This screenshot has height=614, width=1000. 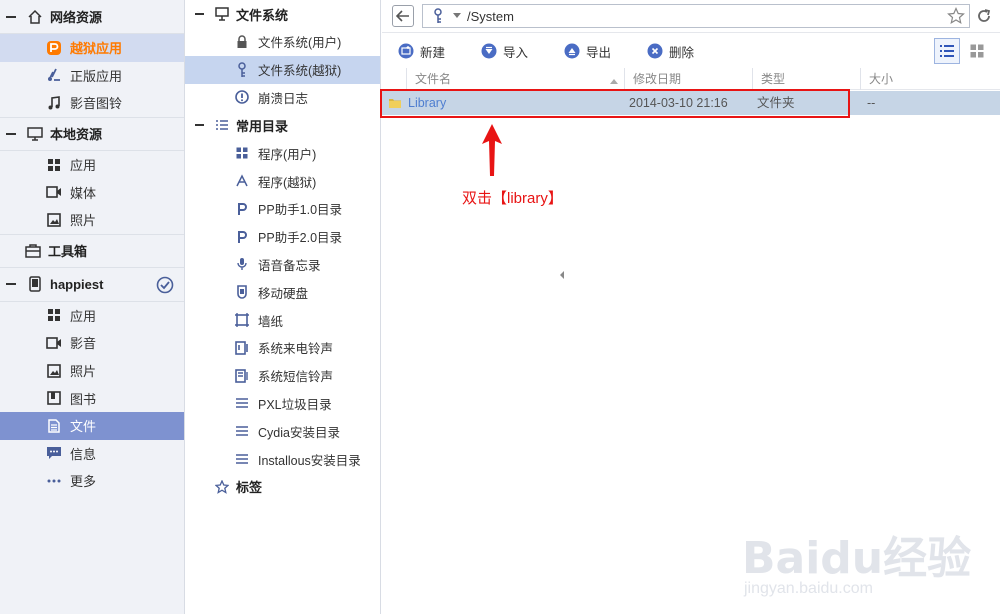 I want to click on highlight-box, so click(x=615, y=103).